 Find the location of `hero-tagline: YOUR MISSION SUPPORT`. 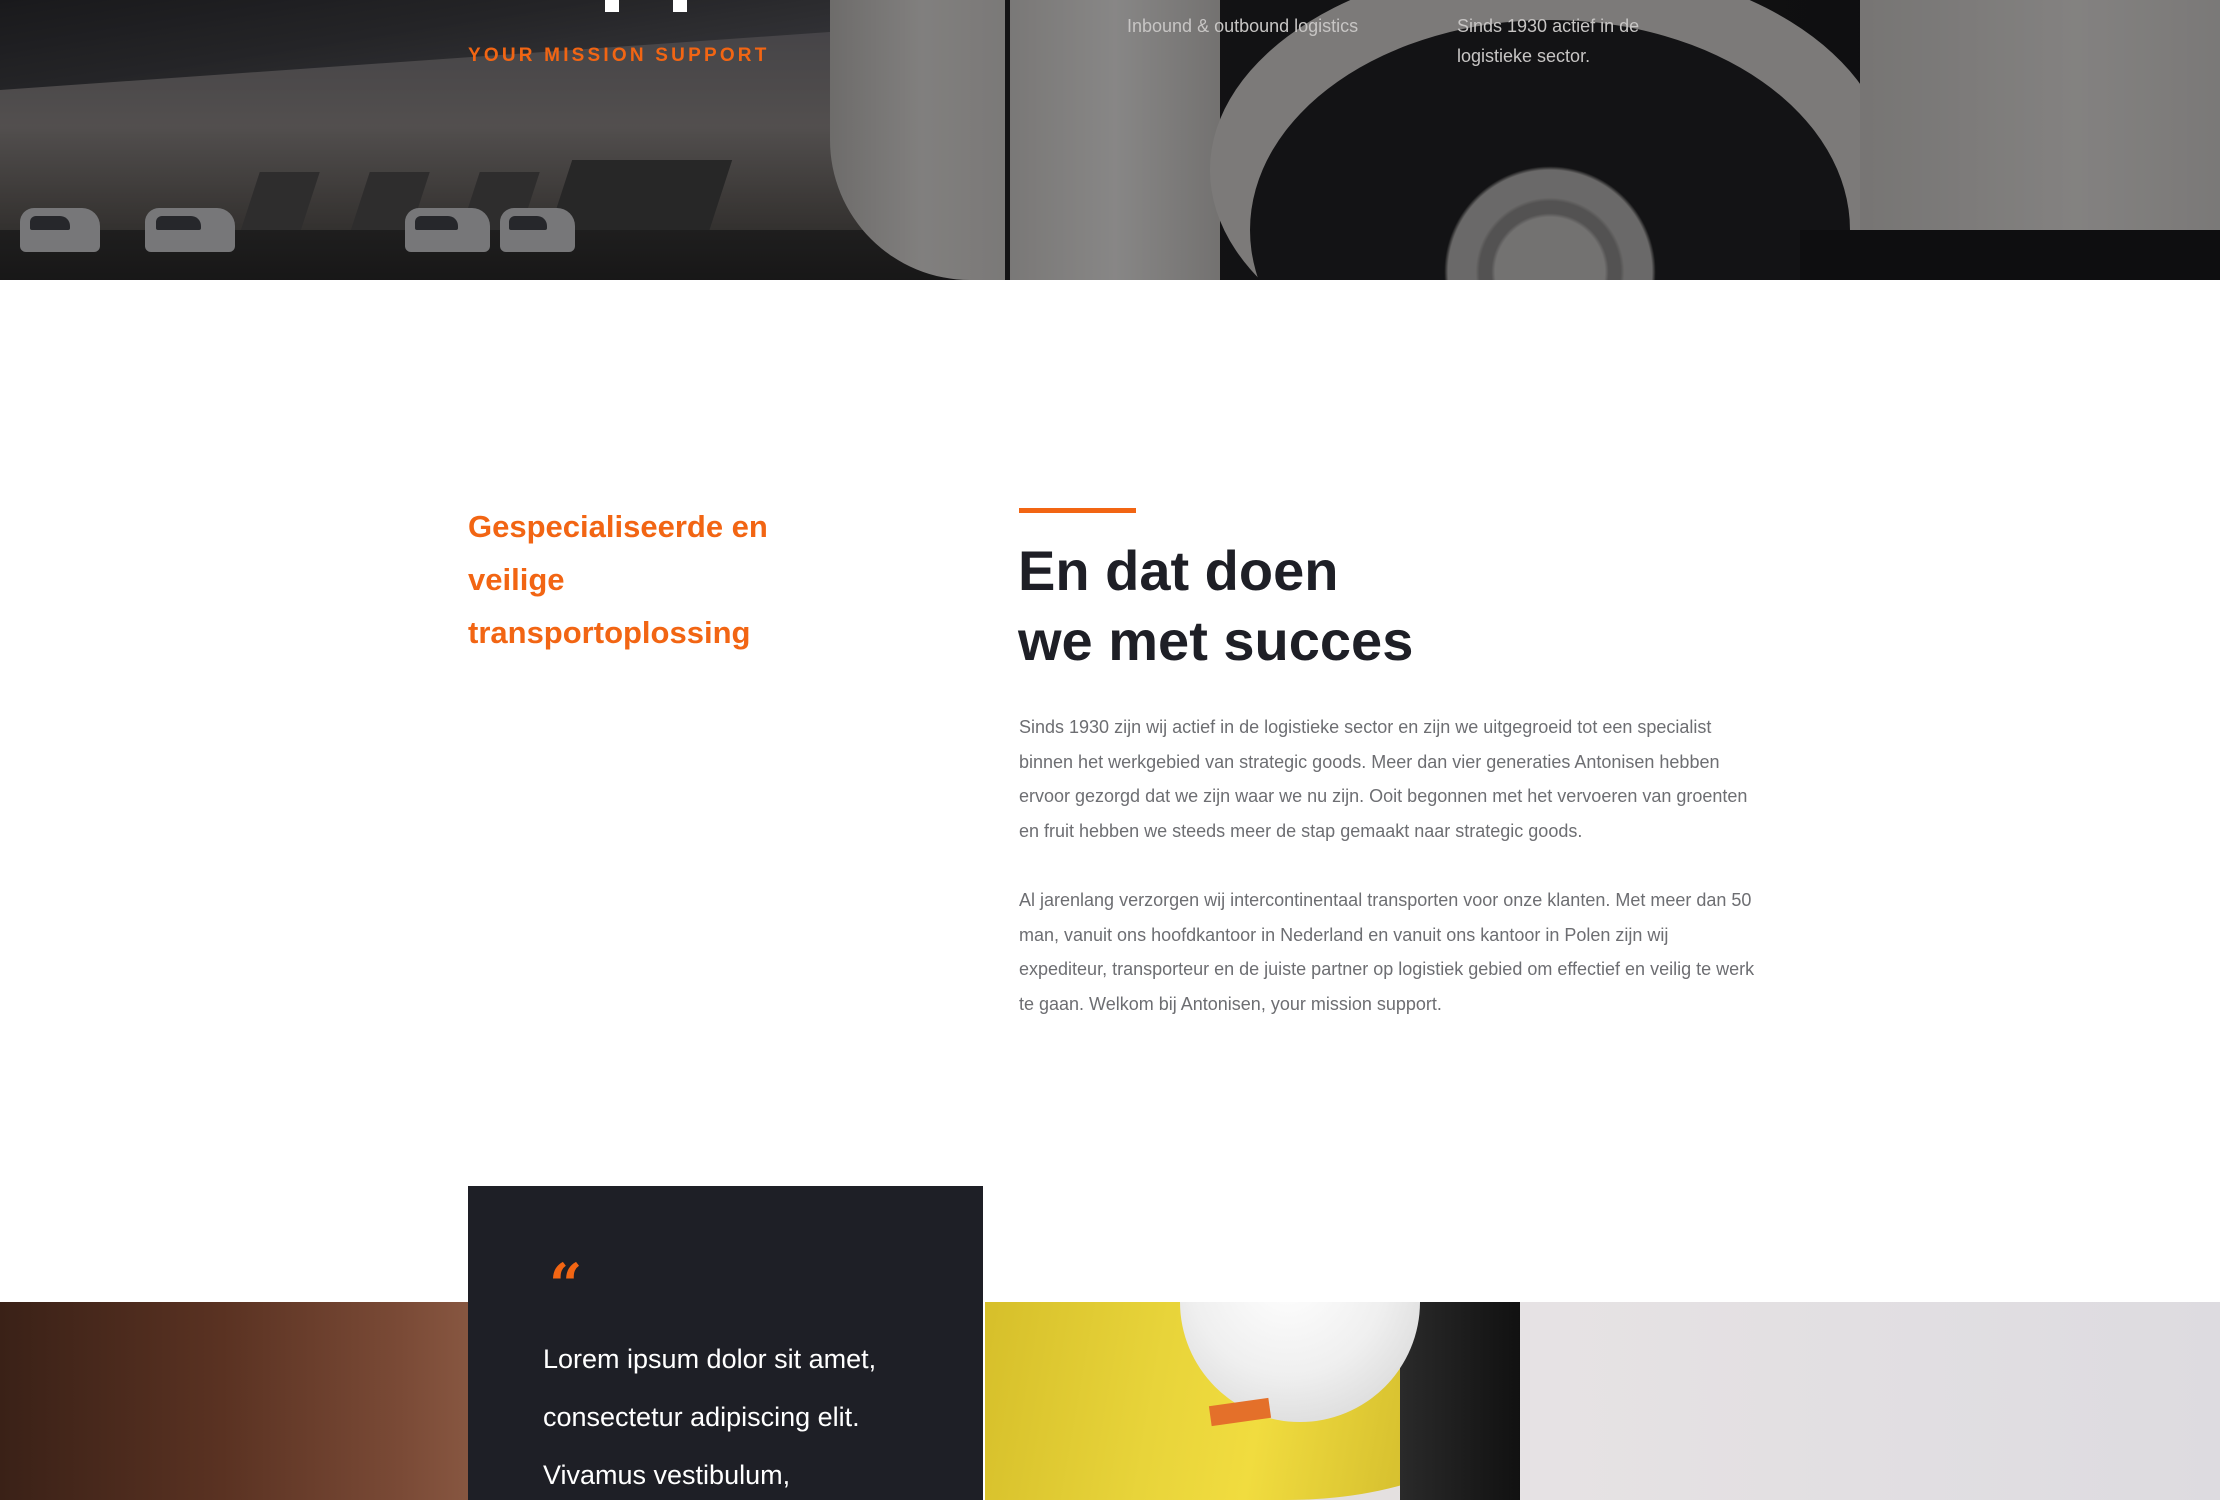

hero-tagline: YOUR MISSION SUPPORT is located at coordinates (619, 55).